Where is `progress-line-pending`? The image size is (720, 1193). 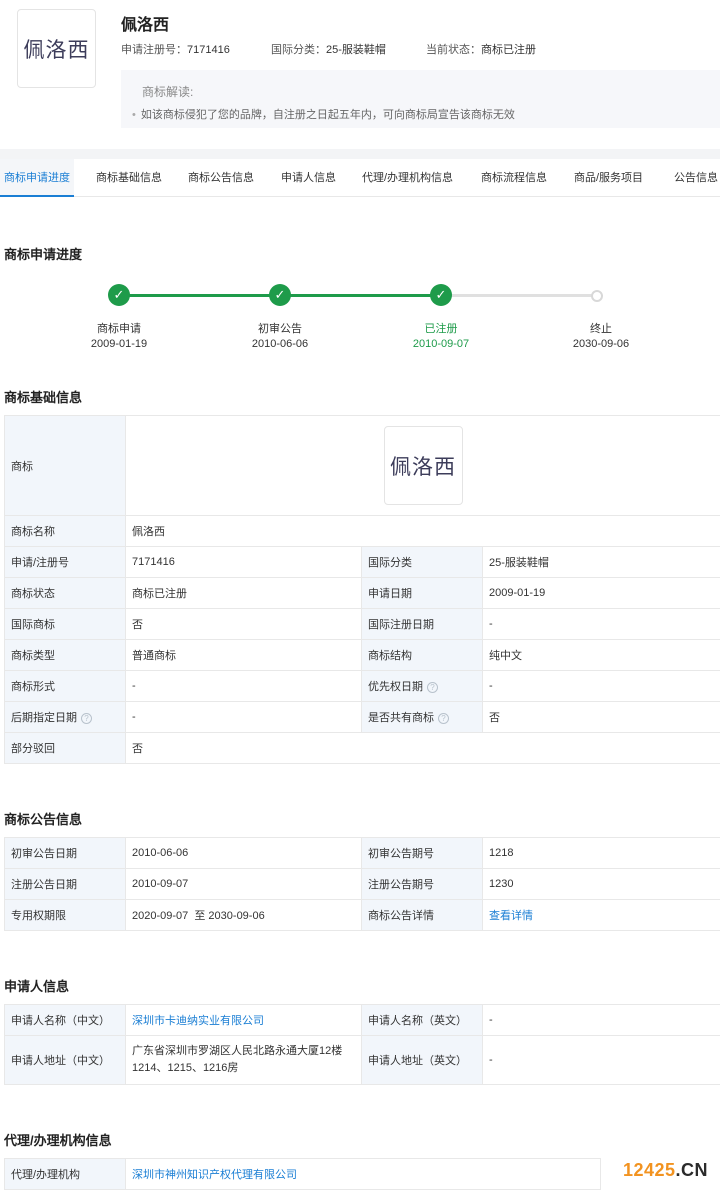 progress-line-pending is located at coordinates (519, 295).